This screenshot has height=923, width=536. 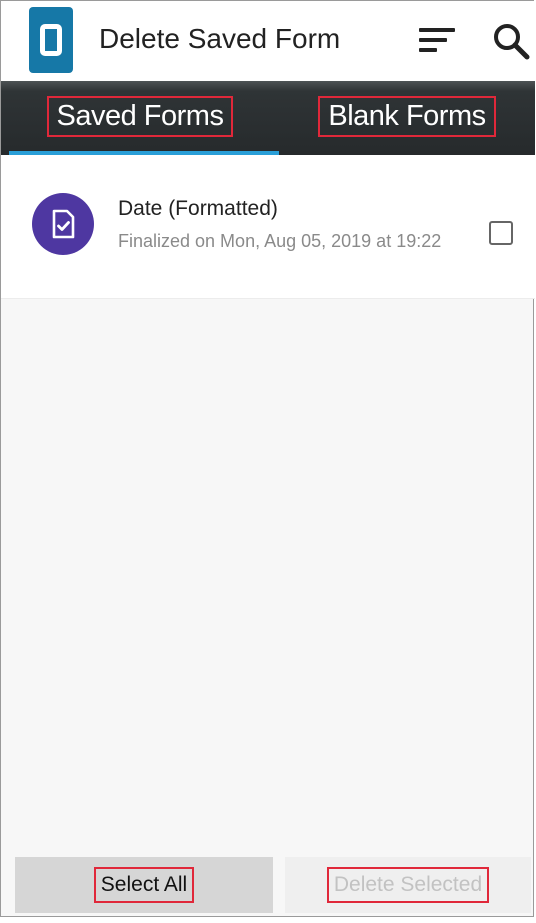 I want to click on sort-icon, so click(x=439, y=41).